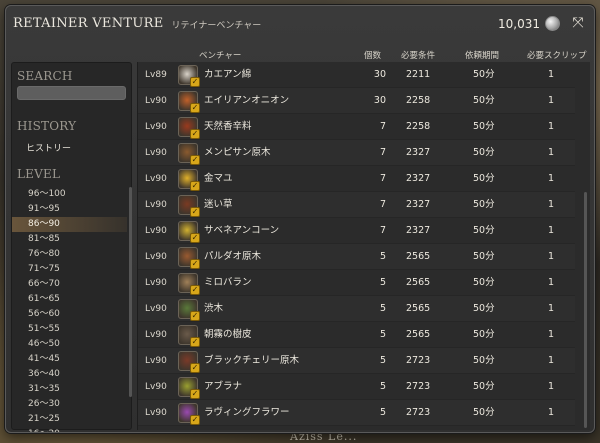 This screenshot has width=600, height=443. I want to click on item-name: パルダオ原木, so click(233, 256).